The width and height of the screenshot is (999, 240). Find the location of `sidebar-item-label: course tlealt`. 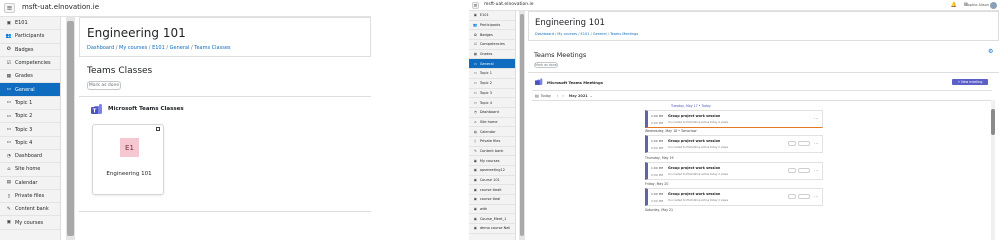

sidebar-item-label: course tlealt is located at coordinates (490, 189).